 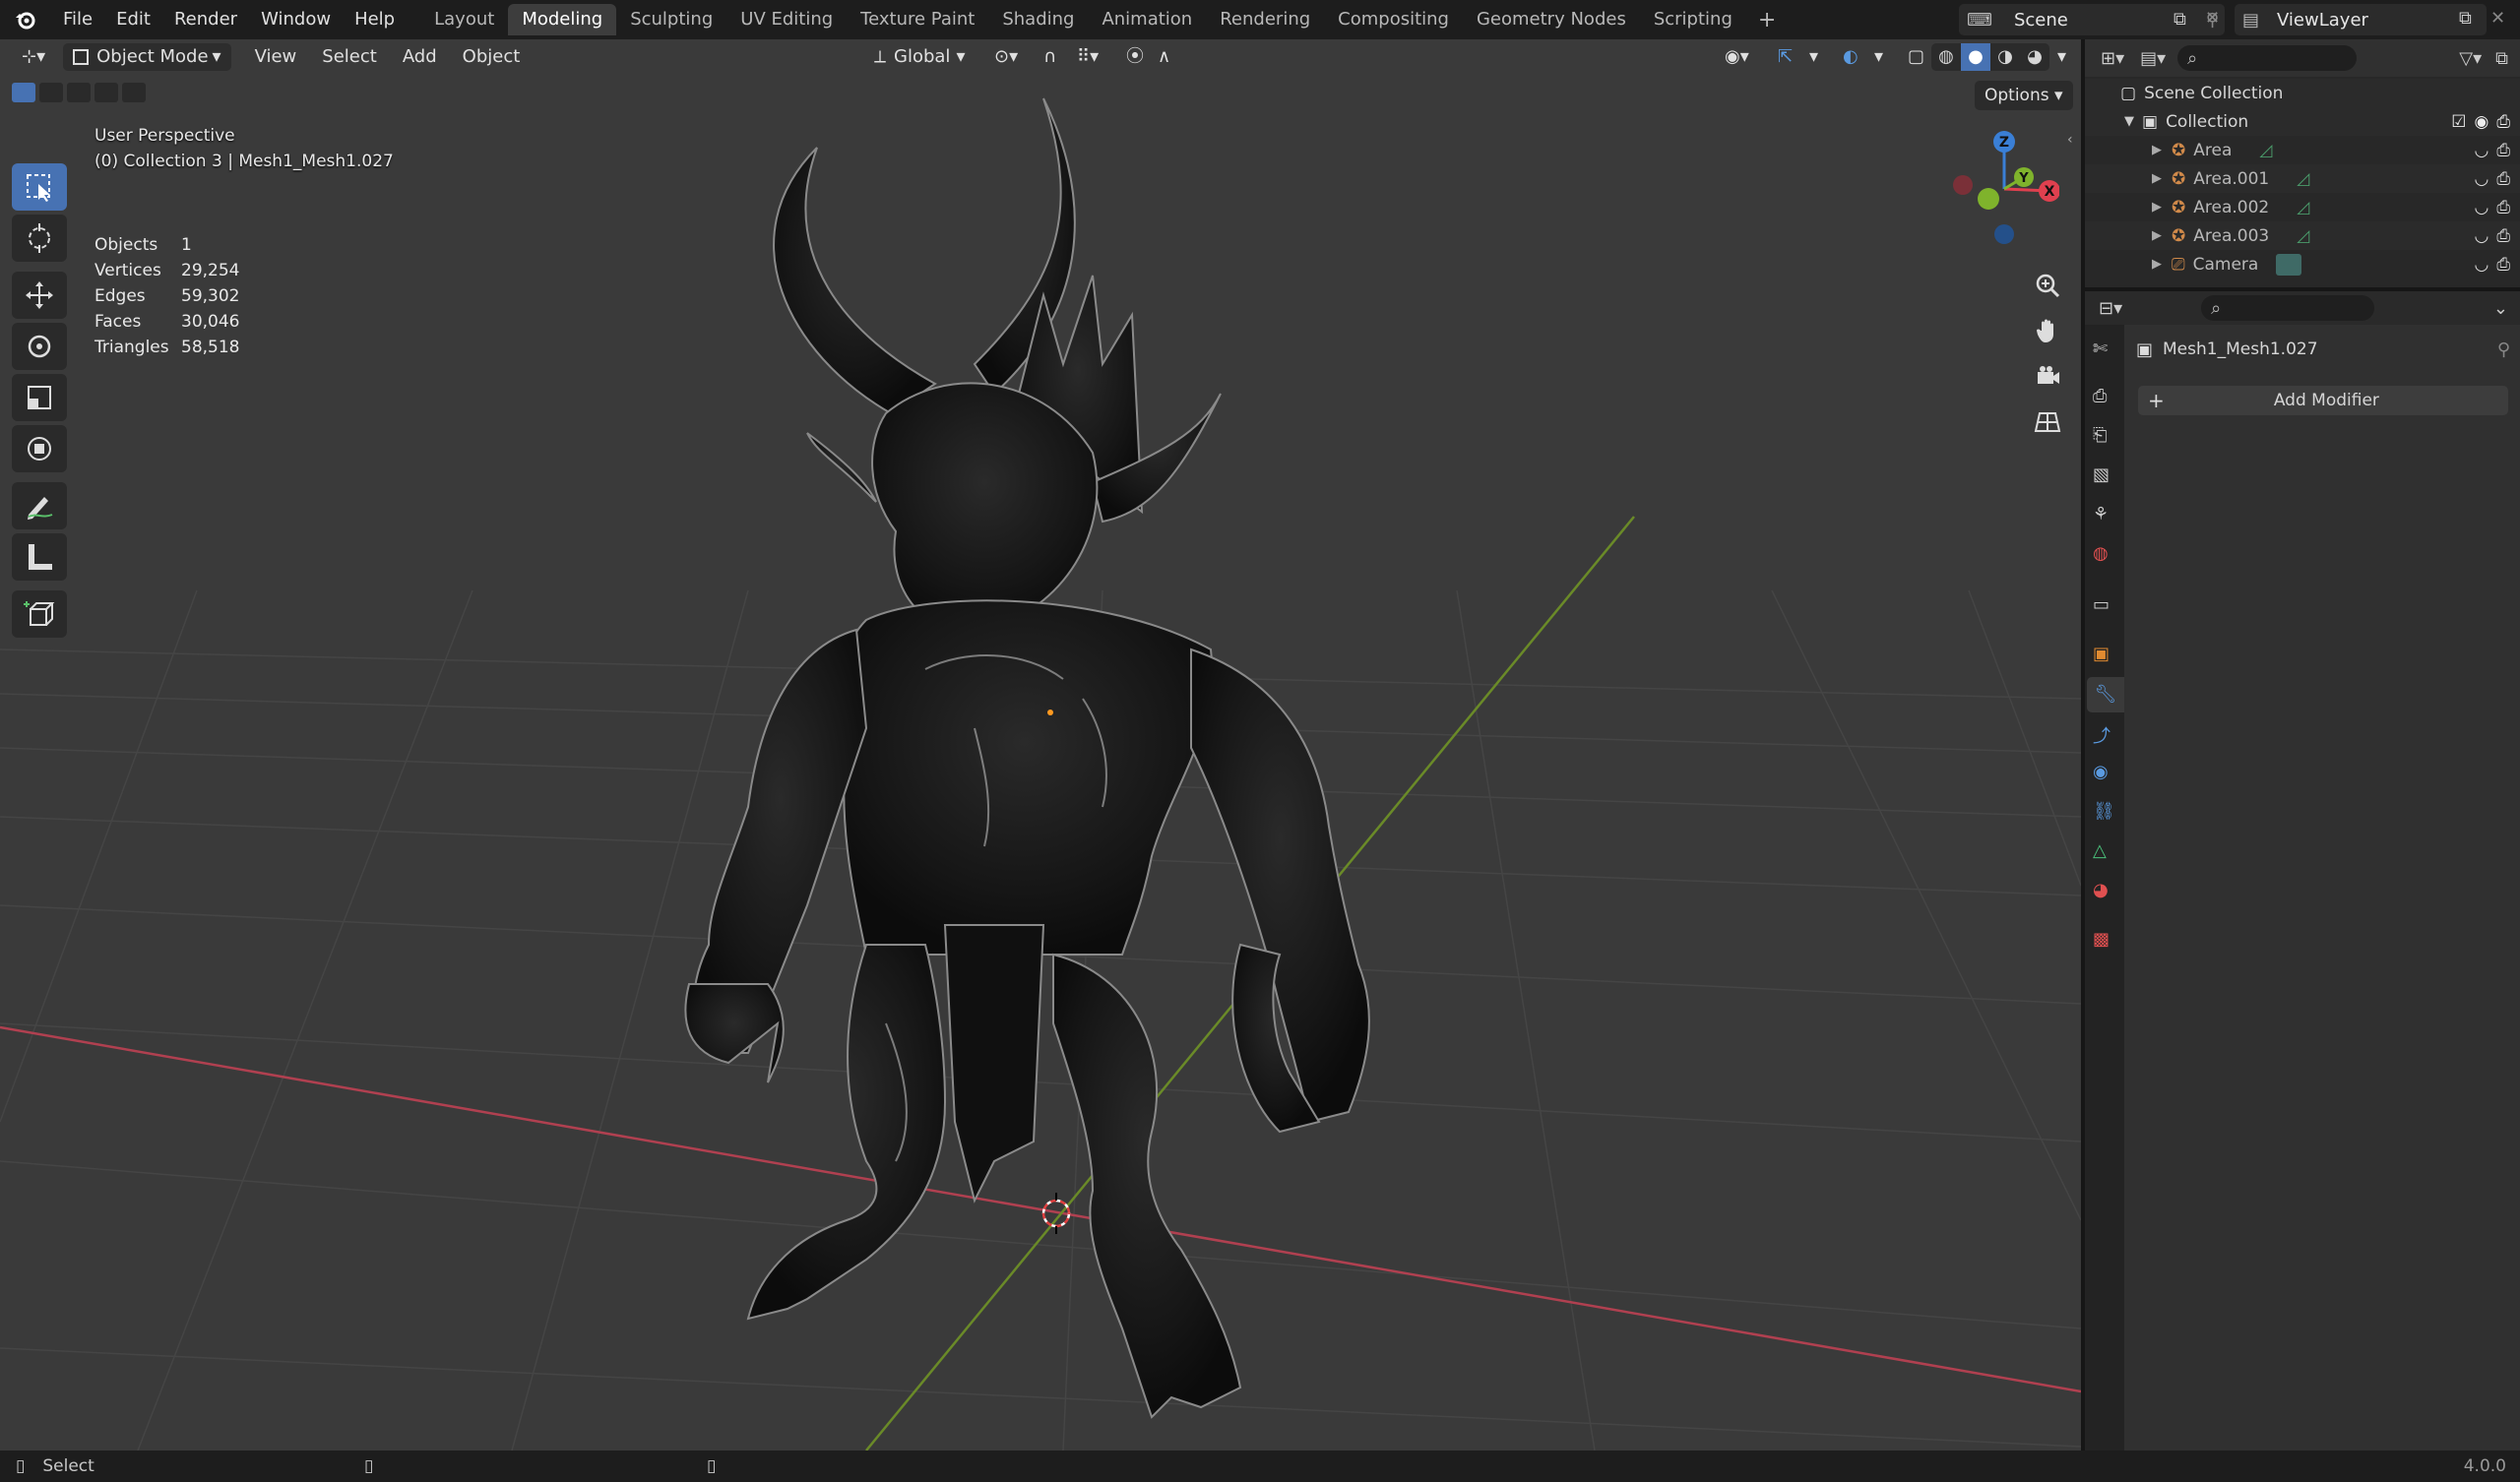 What do you see at coordinates (464, 19) in the screenshot?
I see `tab-layout: Layout` at bounding box center [464, 19].